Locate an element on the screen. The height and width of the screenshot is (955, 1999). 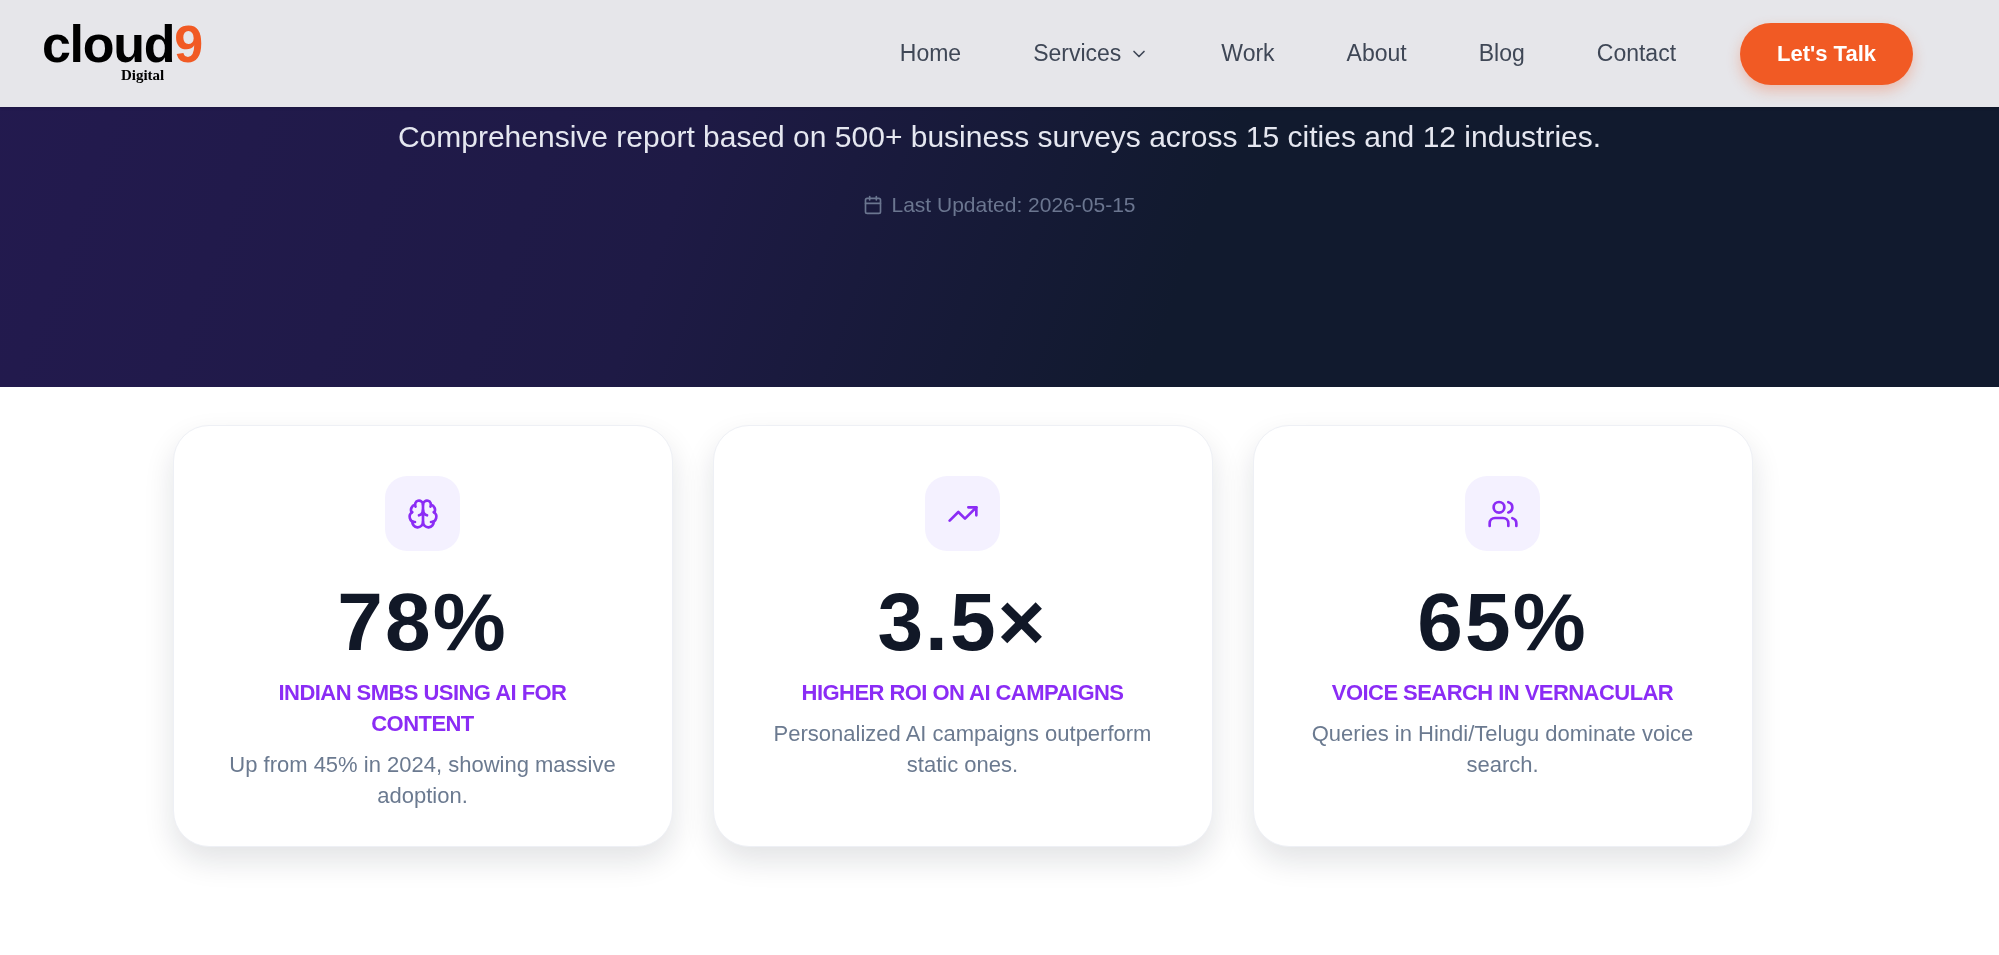
nav-link: Blog is located at coordinates (1501, 53).